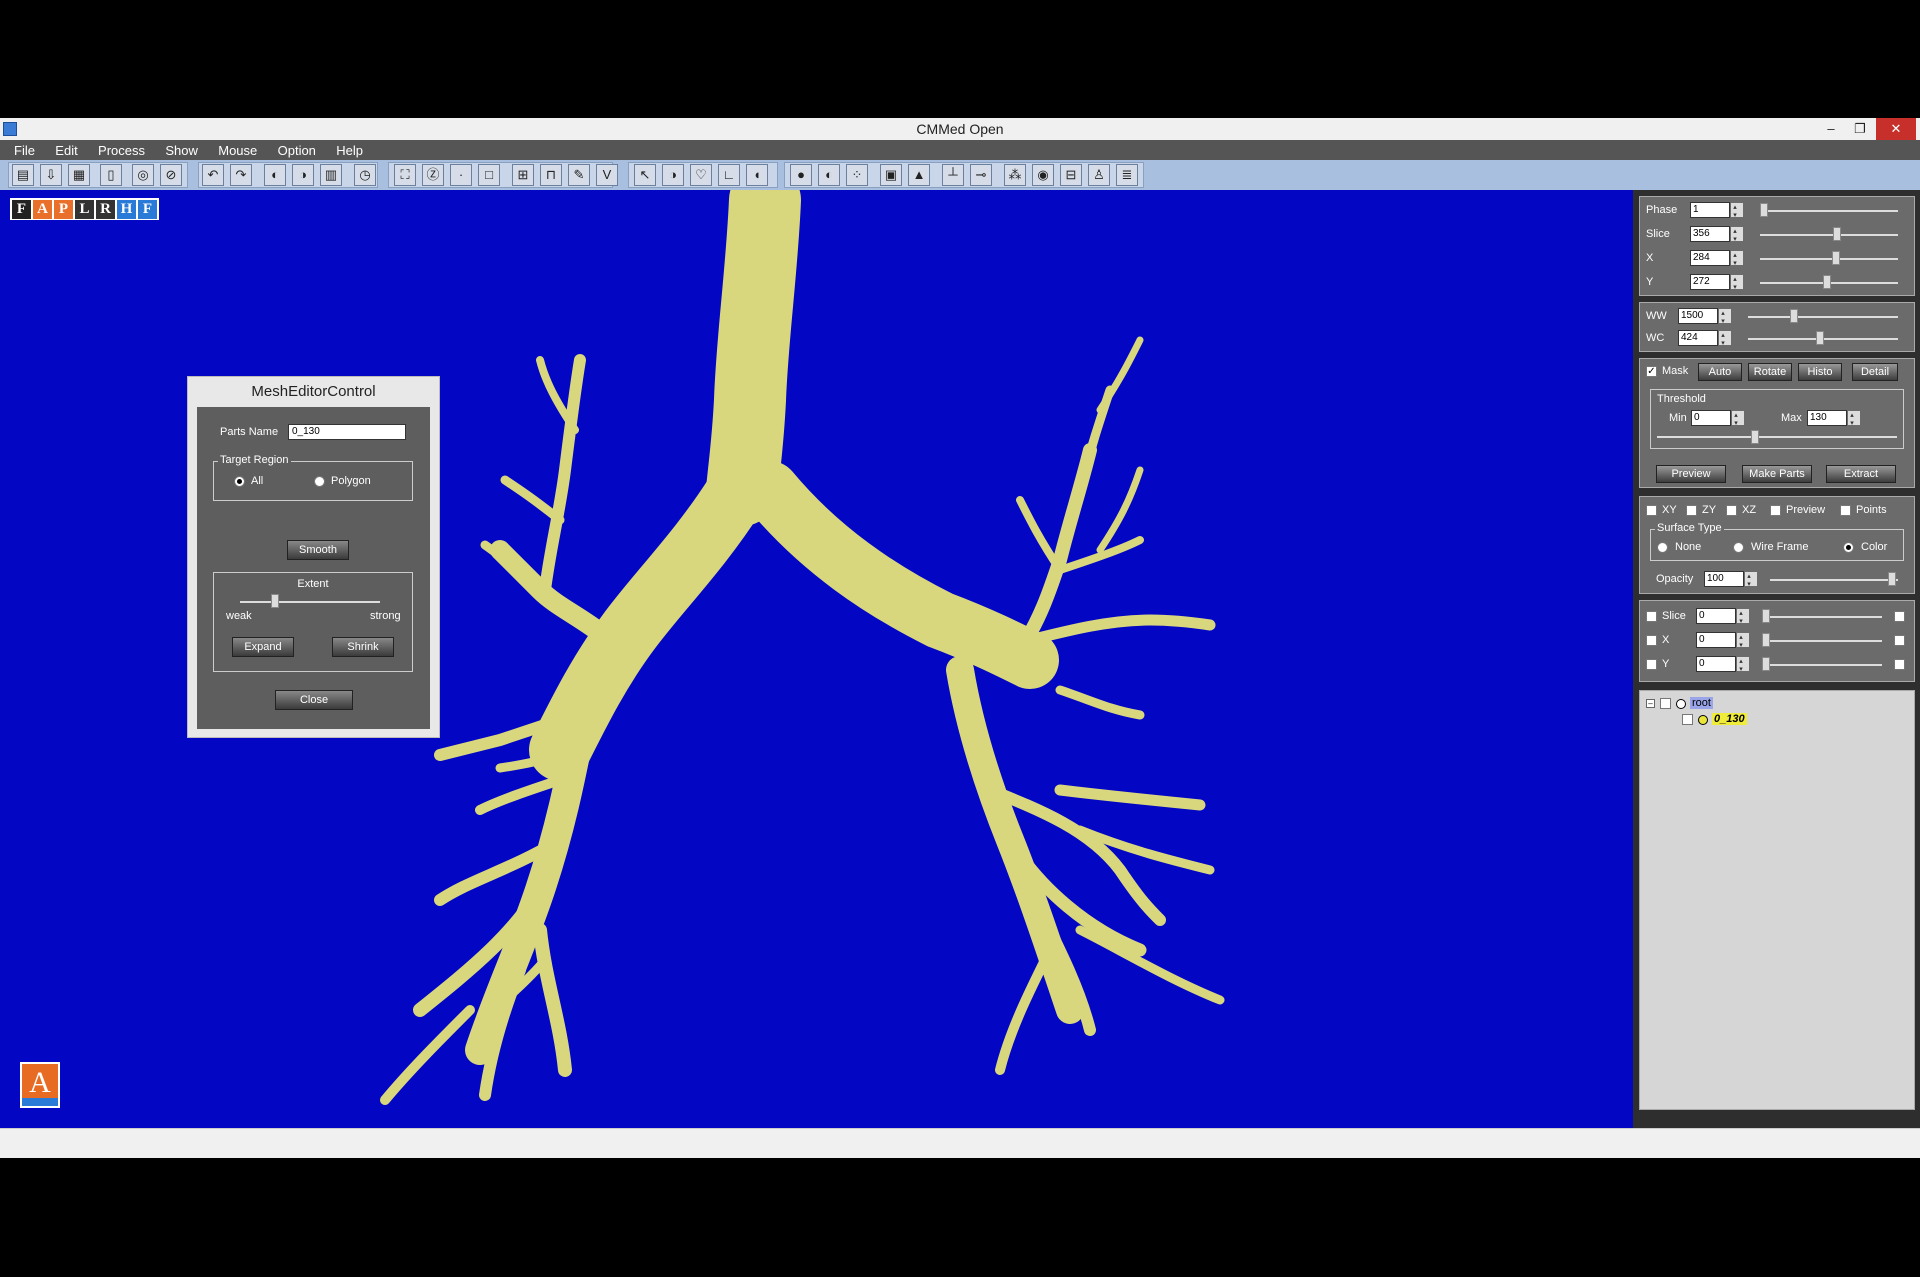 The image size is (1920, 1277). What do you see at coordinates (1731, 510) in the screenshot?
I see `xz-checkbox` at bounding box center [1731, 510].